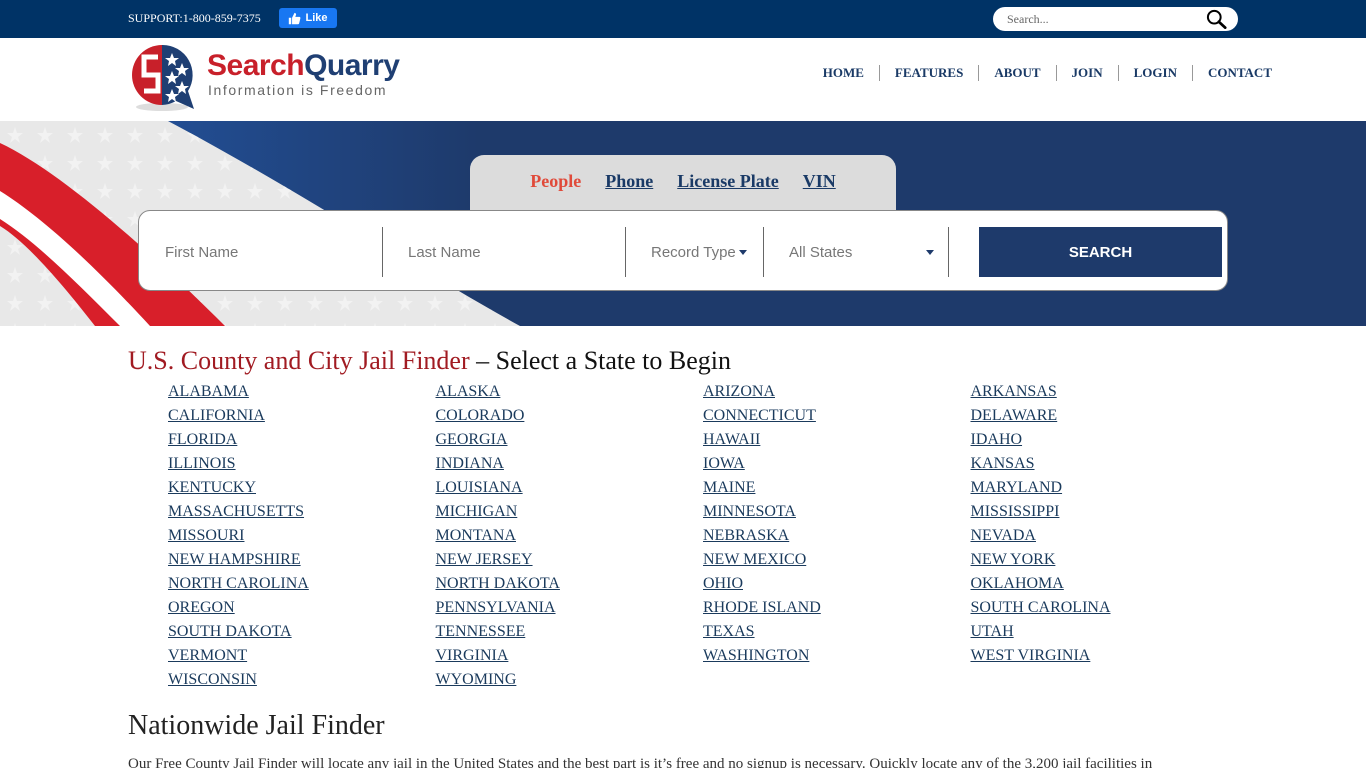 The width and height of the screenshot is (1366, 768). I want to click on people-search-form: Record Type All States SEARCH, so click(683, 250).